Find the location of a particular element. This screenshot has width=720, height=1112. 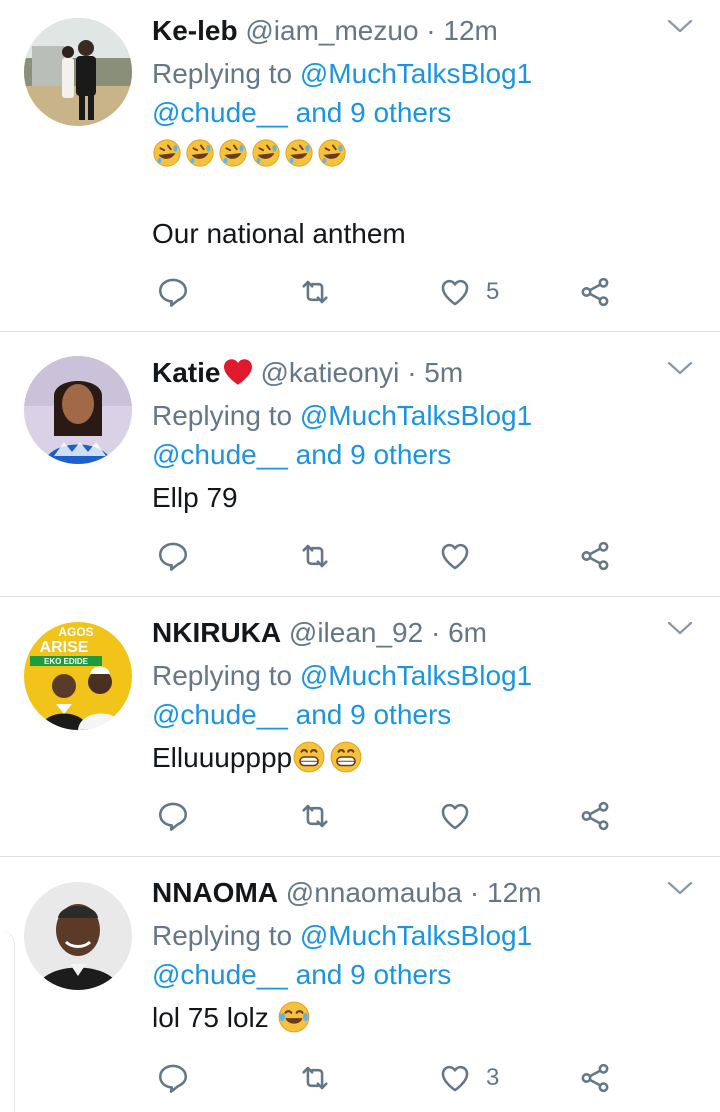

tweet-header: Ke-leb @iam_mezuo · 12m is located at coordinates (325, 31).